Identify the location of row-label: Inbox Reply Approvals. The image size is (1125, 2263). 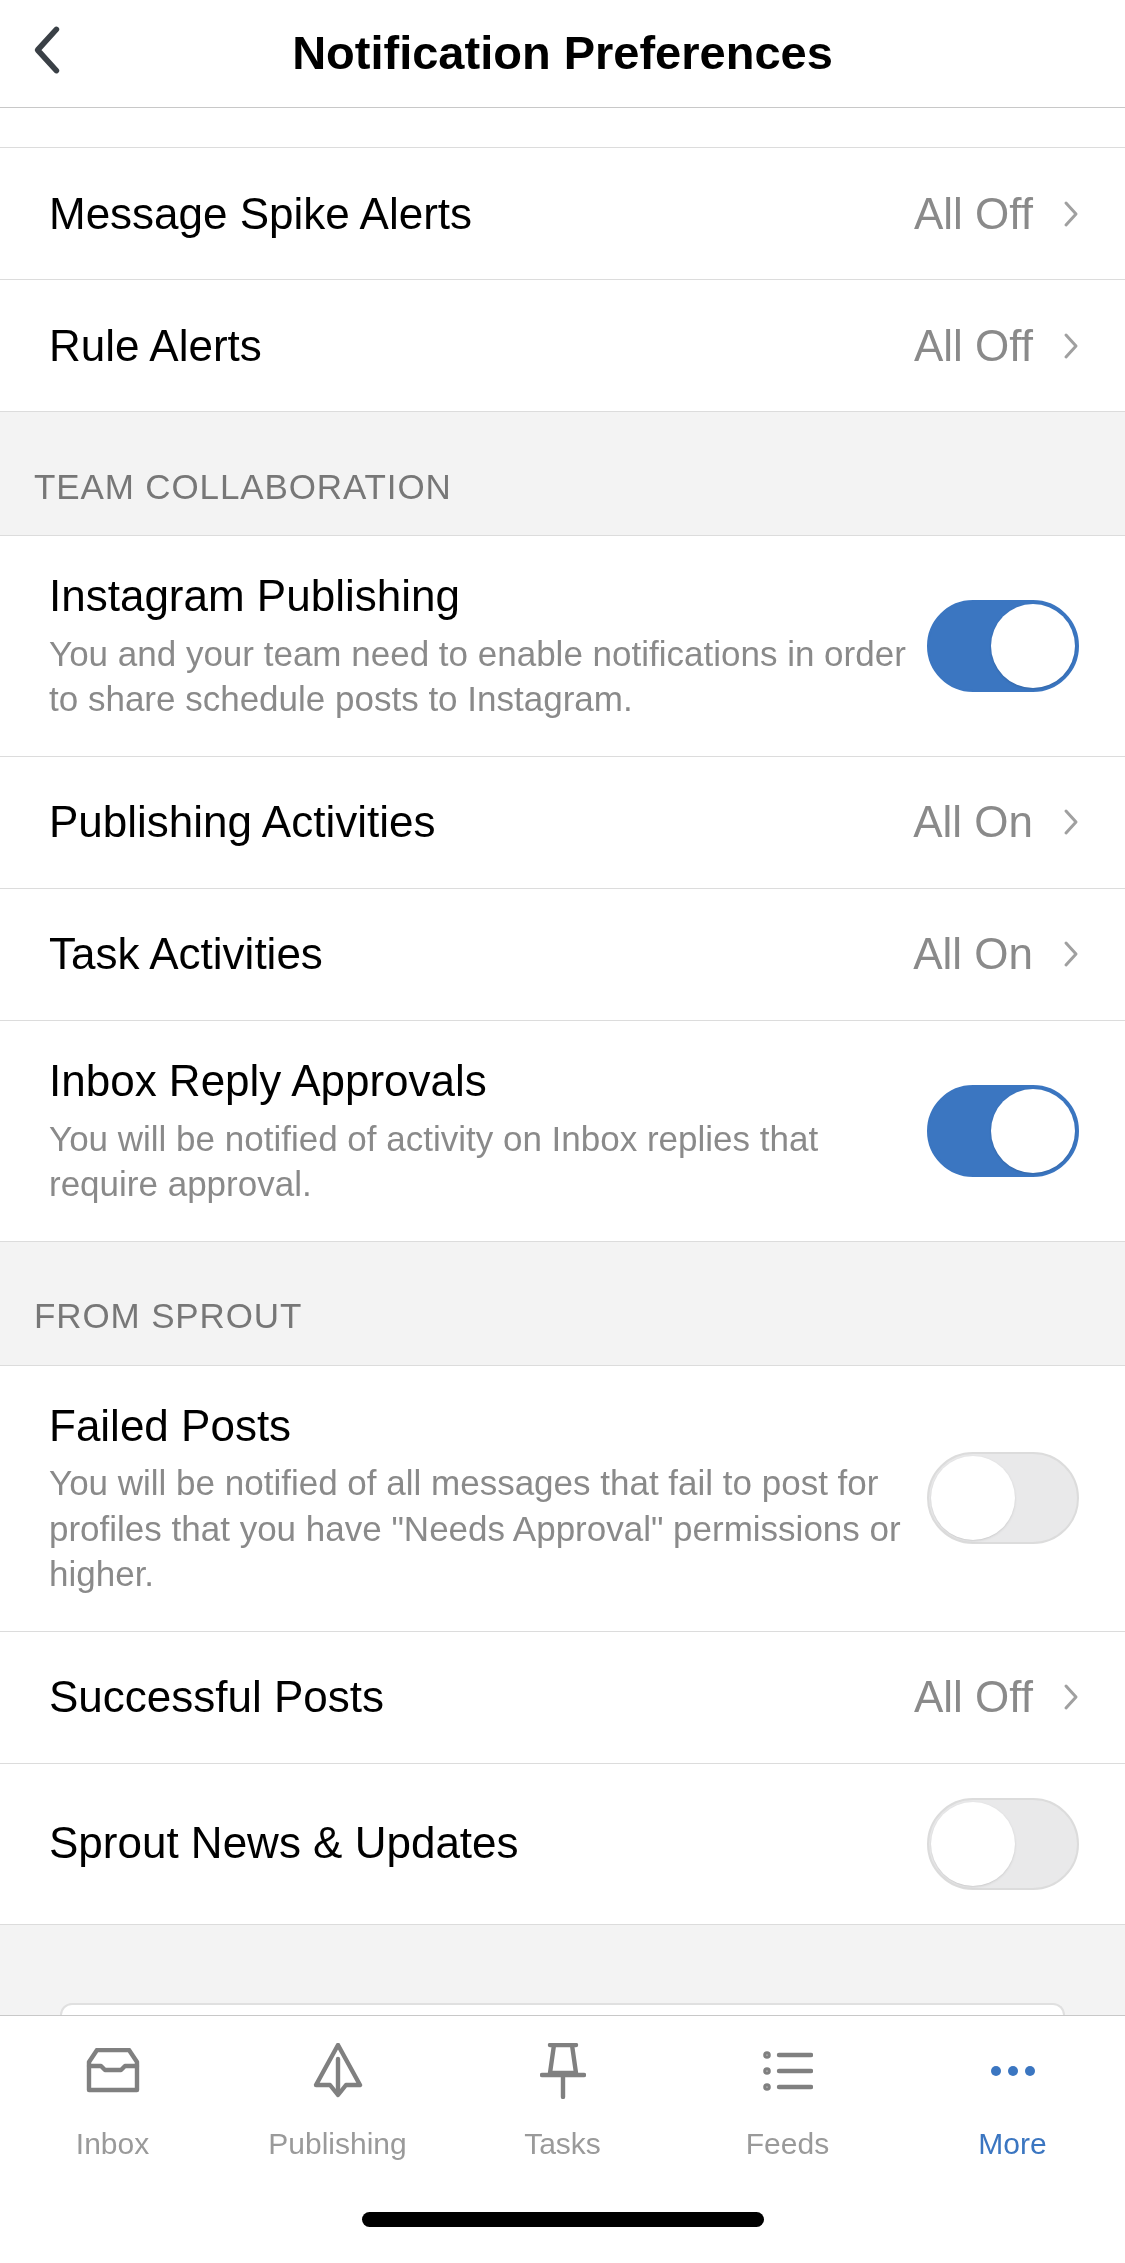
(268, 1080).